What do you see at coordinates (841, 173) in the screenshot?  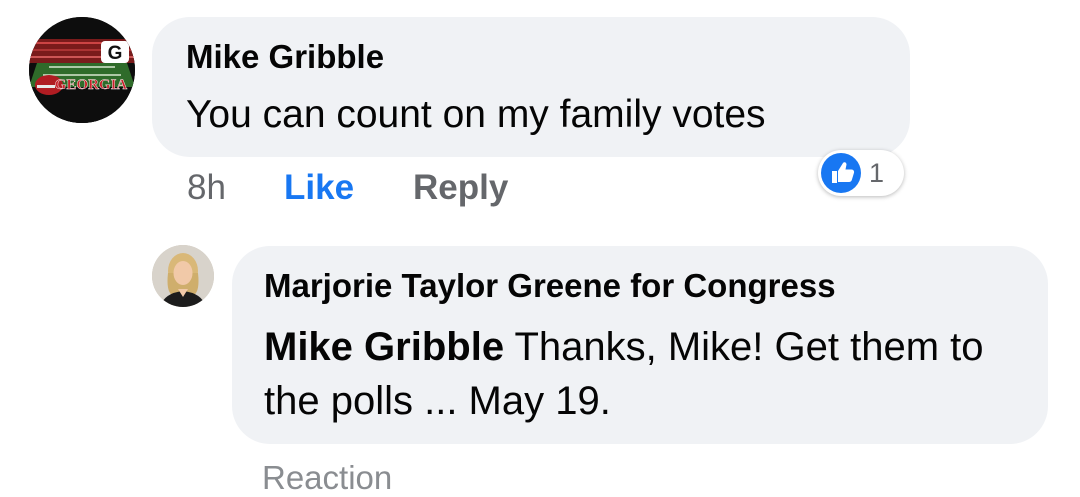 I see `thumbs-up-icon` at bounding box center [841, 173].